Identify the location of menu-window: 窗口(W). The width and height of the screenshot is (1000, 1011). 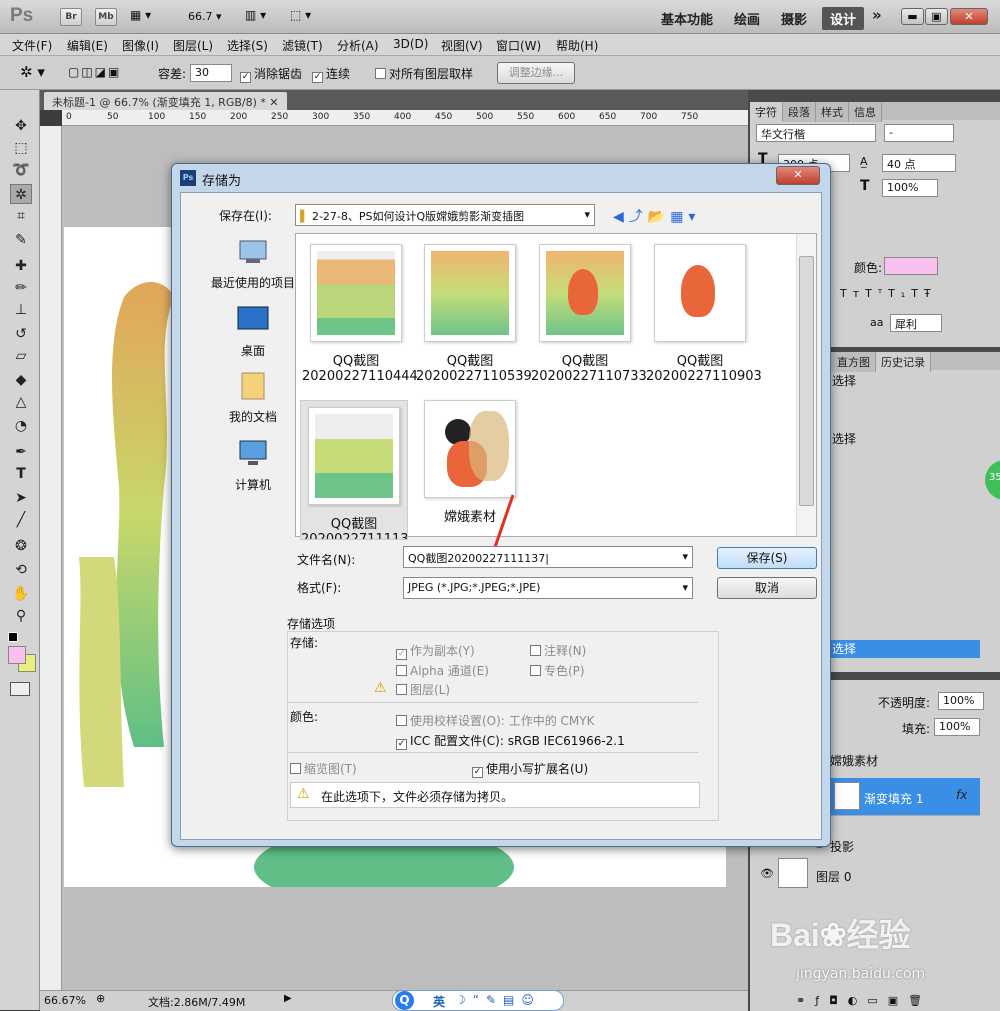
(518, 45).